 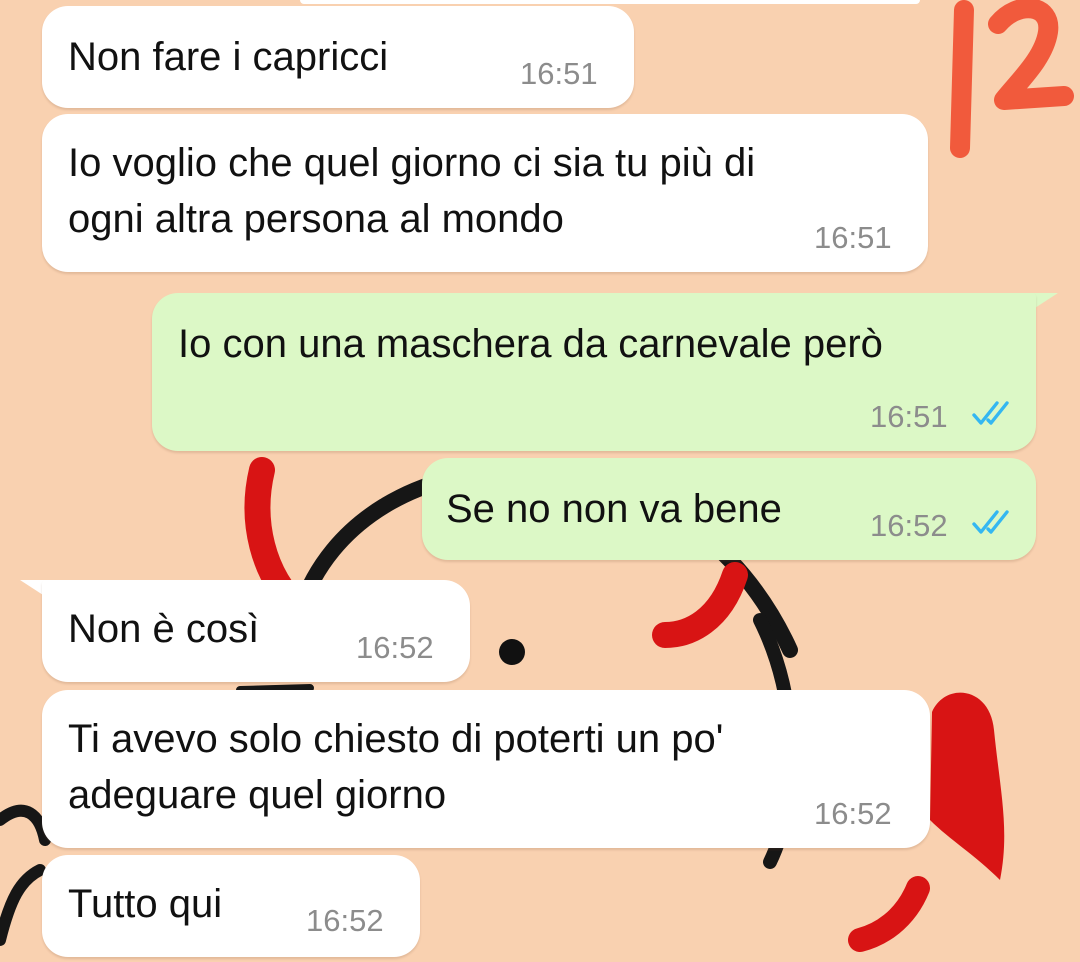 I want to click on message-text: Non fare i capricci, so click(x=228, y=57).